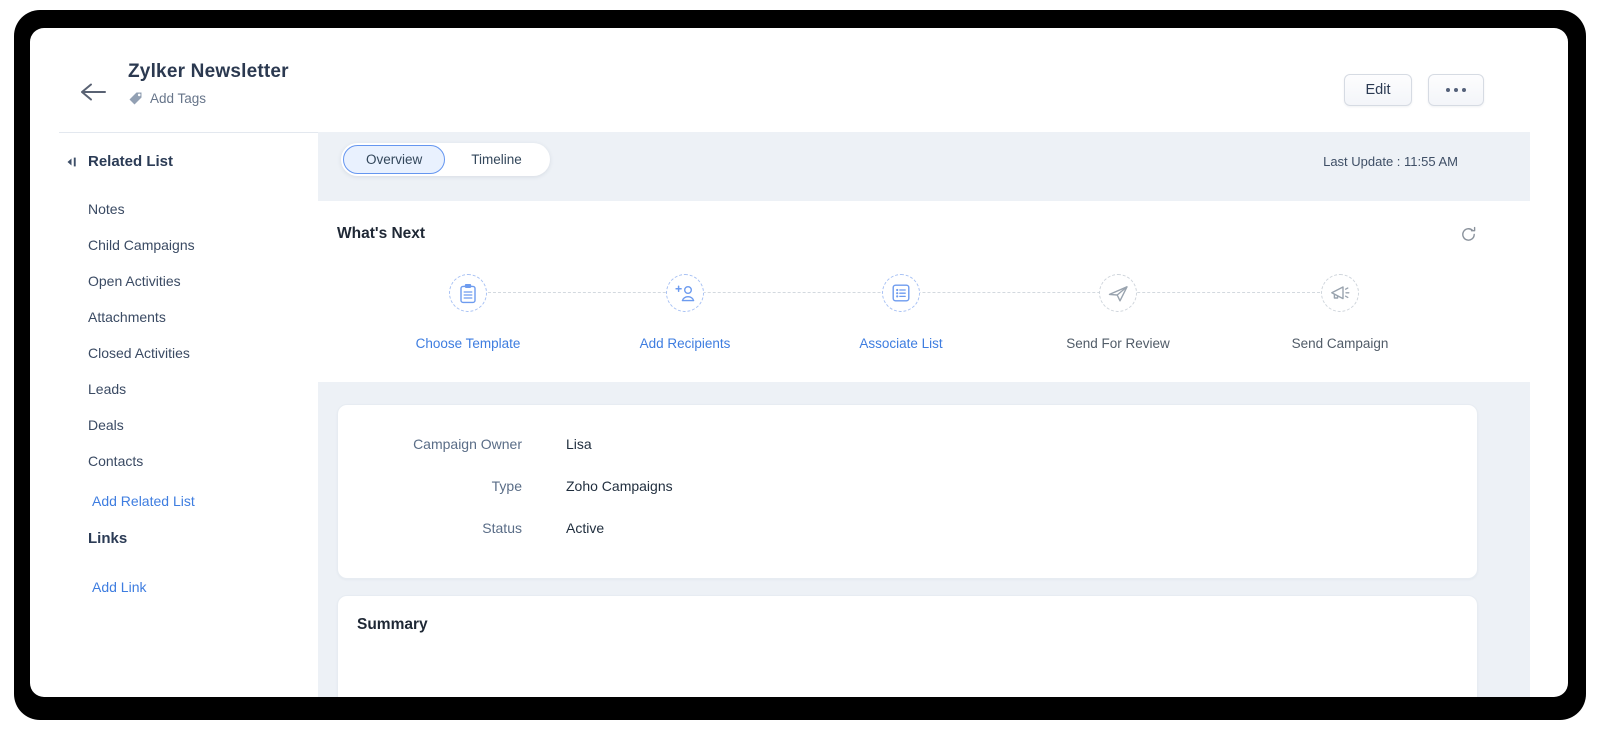 This screenshot has height=737, width=1600. I want to click on step-add-recipients: Add Recipients, so click(685, 312).